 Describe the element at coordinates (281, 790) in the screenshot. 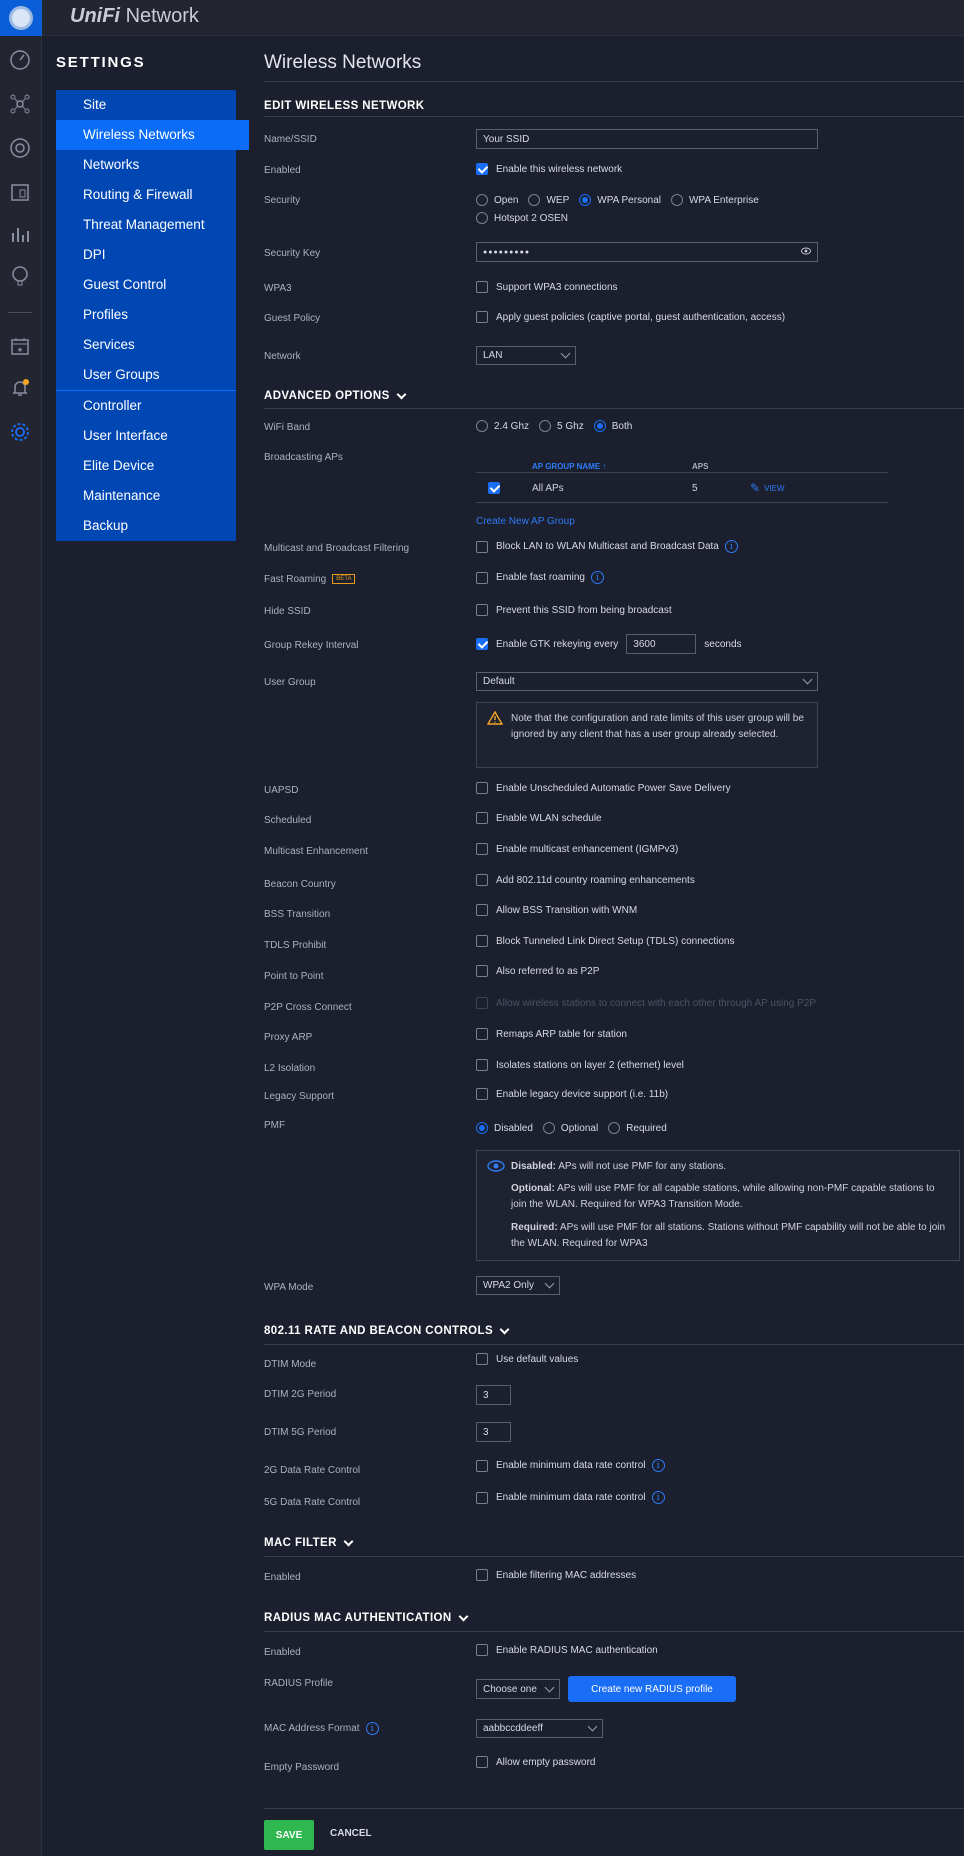

I see `uapsd-label: UAPSD` at that location.